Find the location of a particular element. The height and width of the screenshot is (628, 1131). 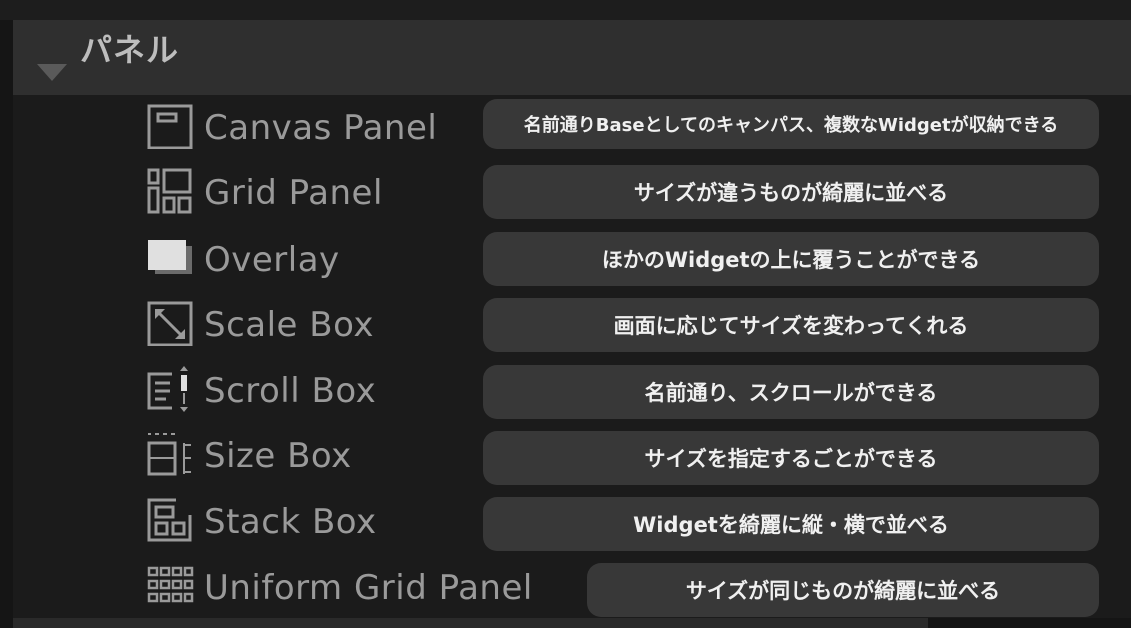

collapse-arrow-icon is located at coordinates (52, 72).